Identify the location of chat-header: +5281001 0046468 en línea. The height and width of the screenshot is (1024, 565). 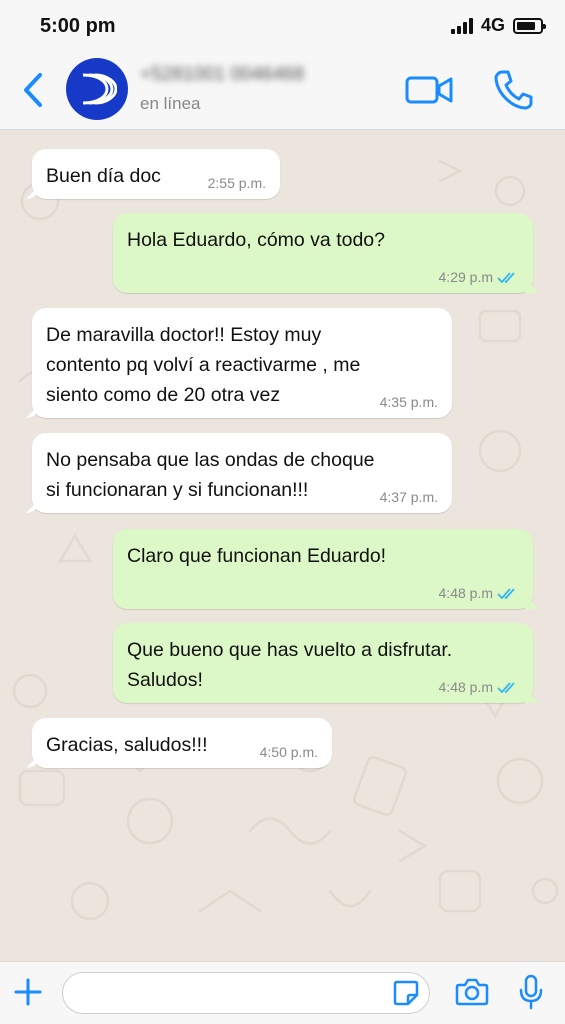
(282, 90).